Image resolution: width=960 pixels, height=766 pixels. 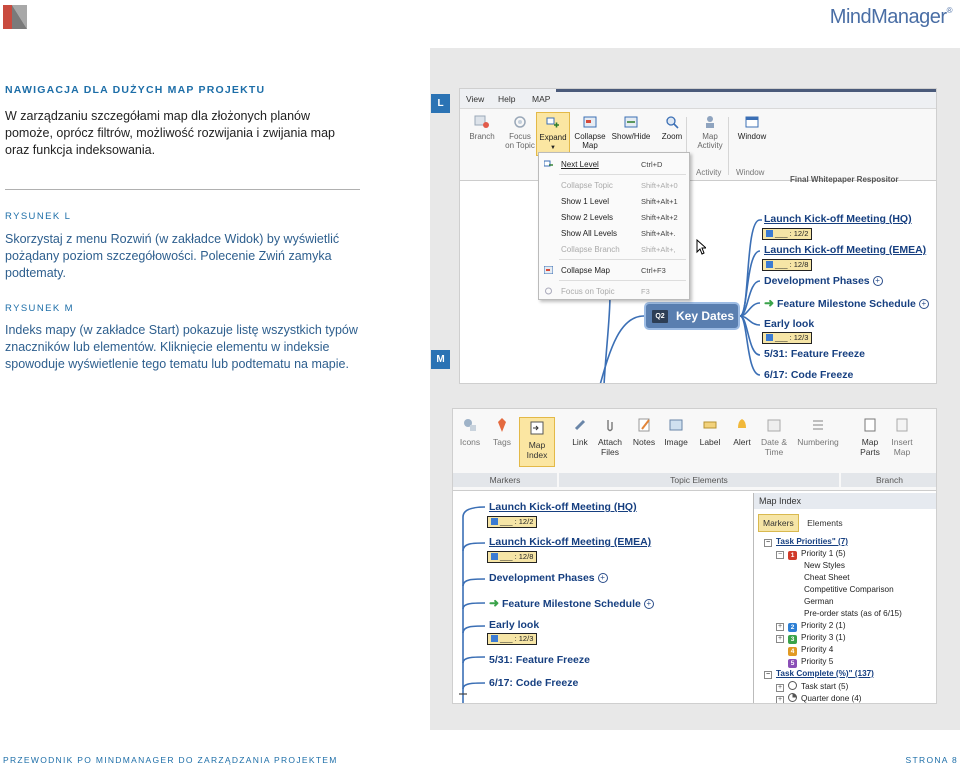 What do you see at coordinates (811, 626) in the screenshot?
I see `tree-item-priority-2: +2 Priority 2 (1)` at bounding box center [811, 626].